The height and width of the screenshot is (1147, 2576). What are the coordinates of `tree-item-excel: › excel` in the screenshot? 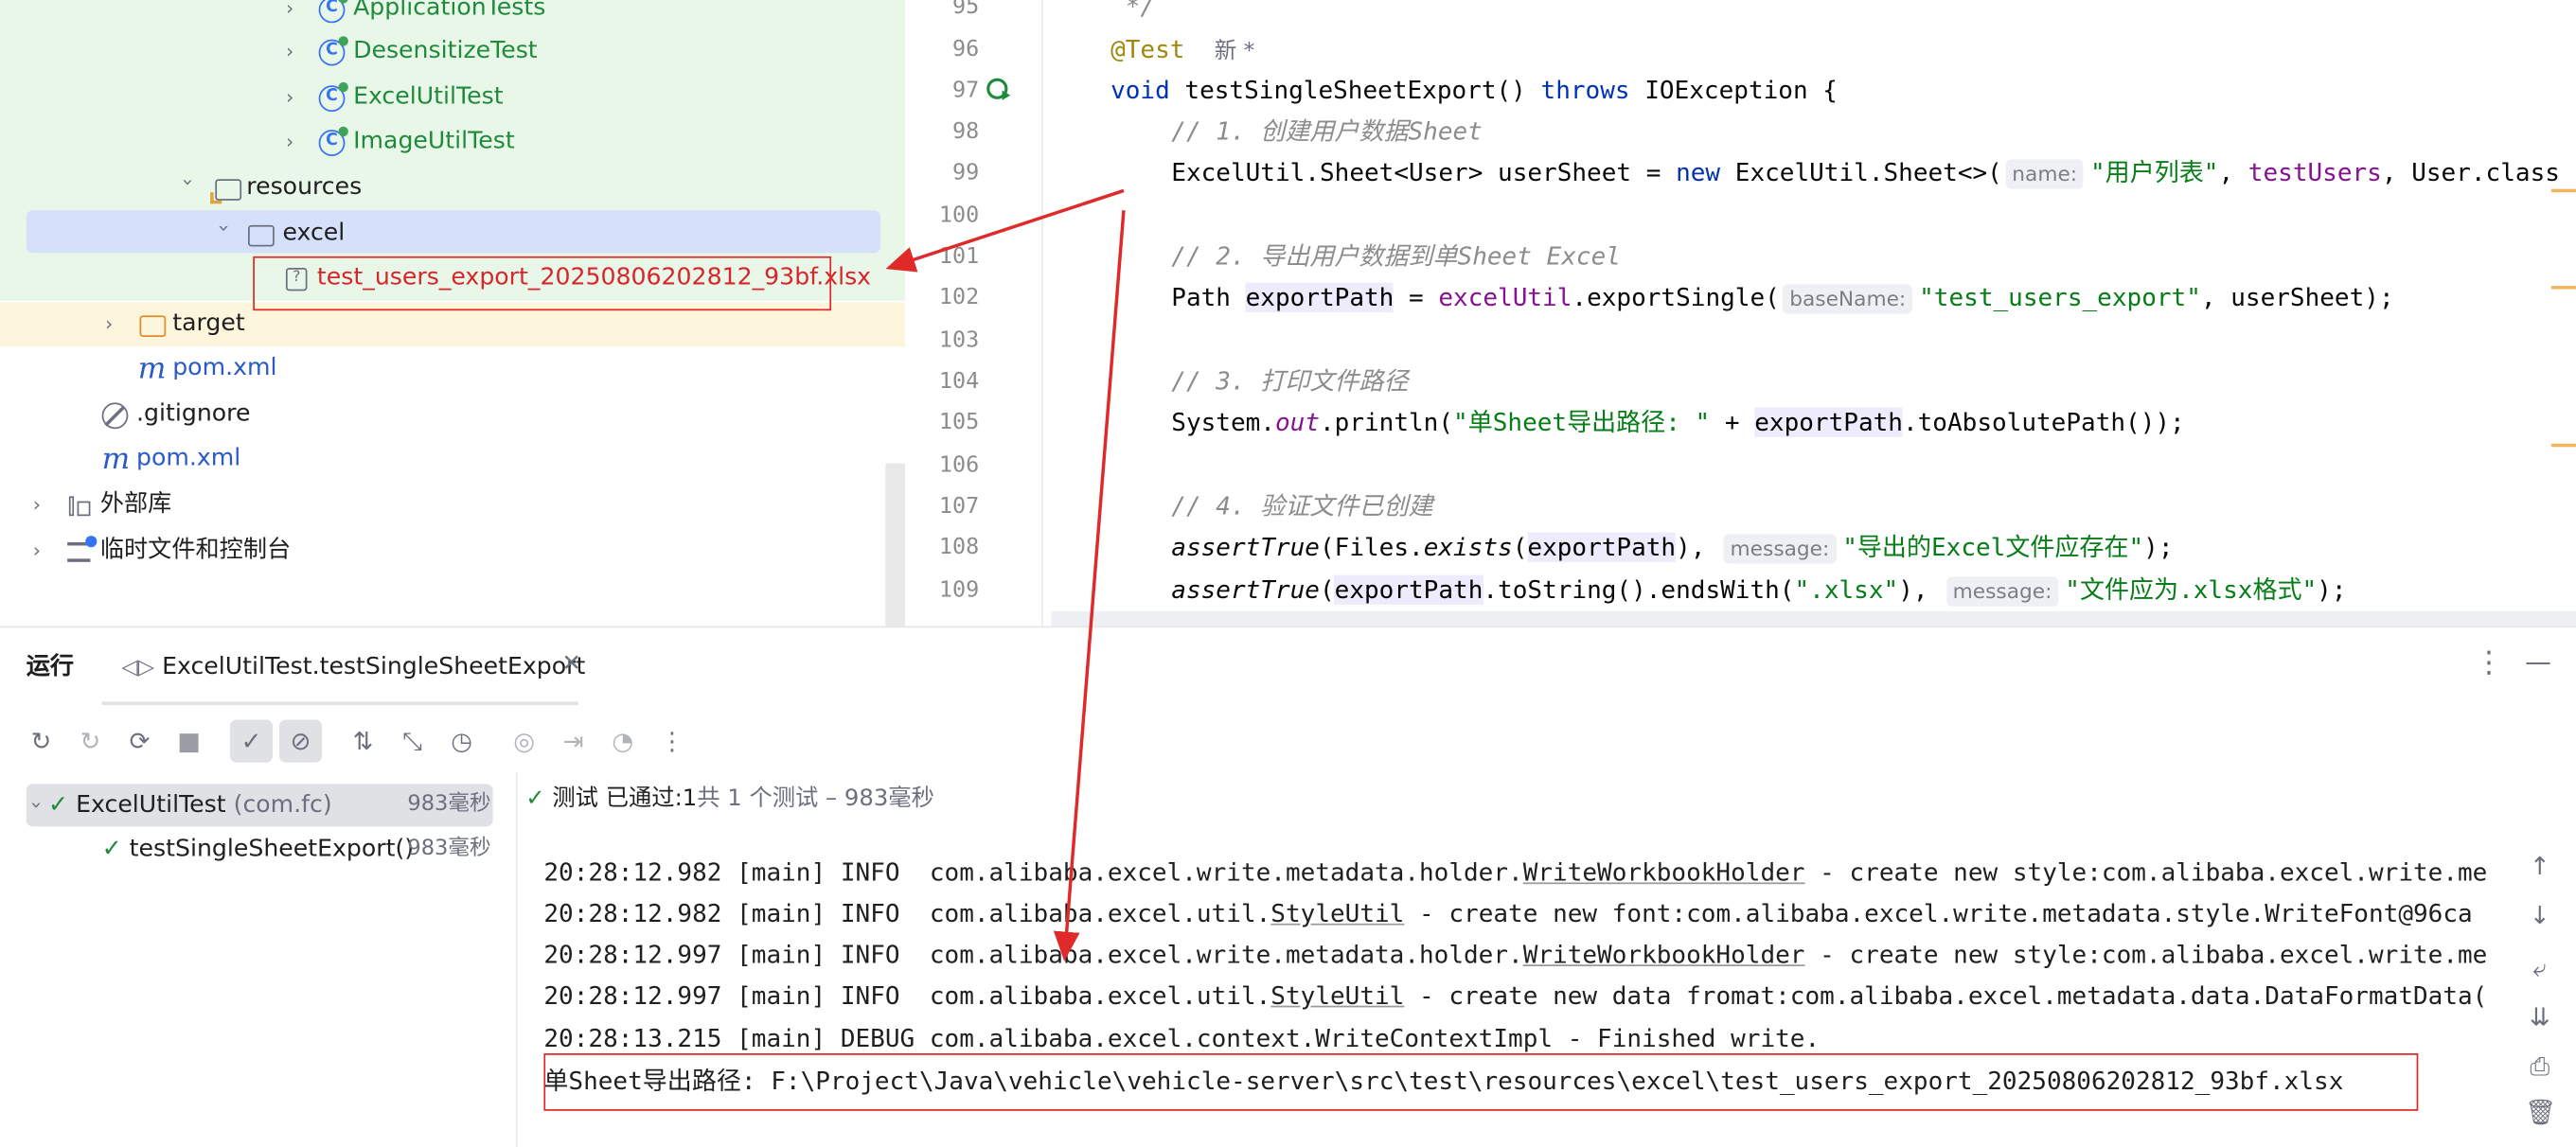 It's located at (453, 234).